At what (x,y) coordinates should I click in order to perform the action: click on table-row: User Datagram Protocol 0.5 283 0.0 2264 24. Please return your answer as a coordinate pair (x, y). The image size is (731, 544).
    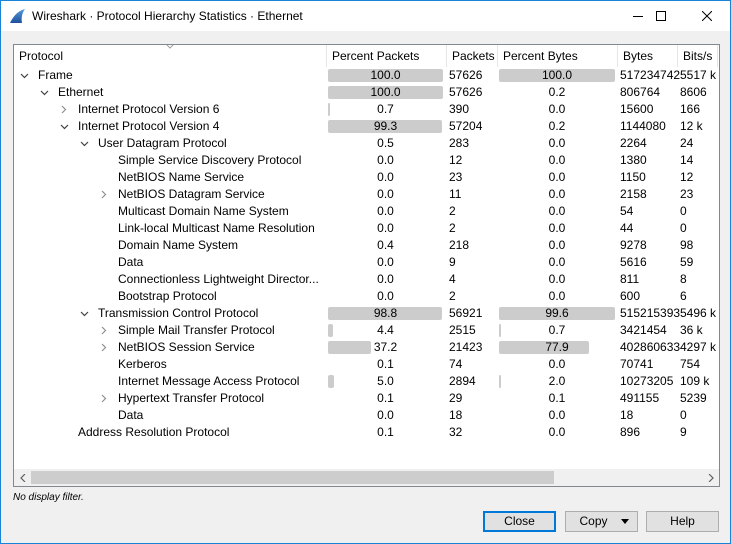
    Looking at the image, I should click on (366, 143).